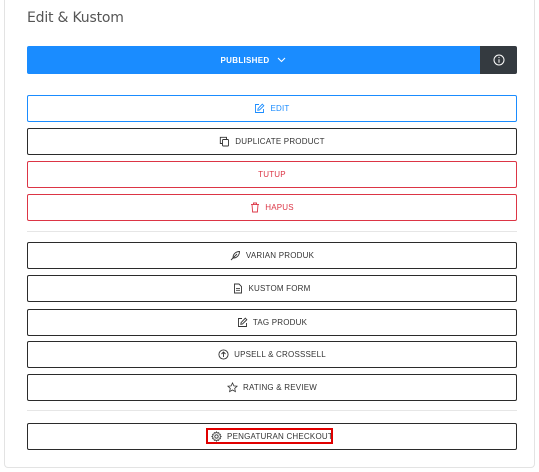  What do you see at coordinates (224, 141) in the screenshot?
I see `copy-icon` at bounding box center [224, 141].